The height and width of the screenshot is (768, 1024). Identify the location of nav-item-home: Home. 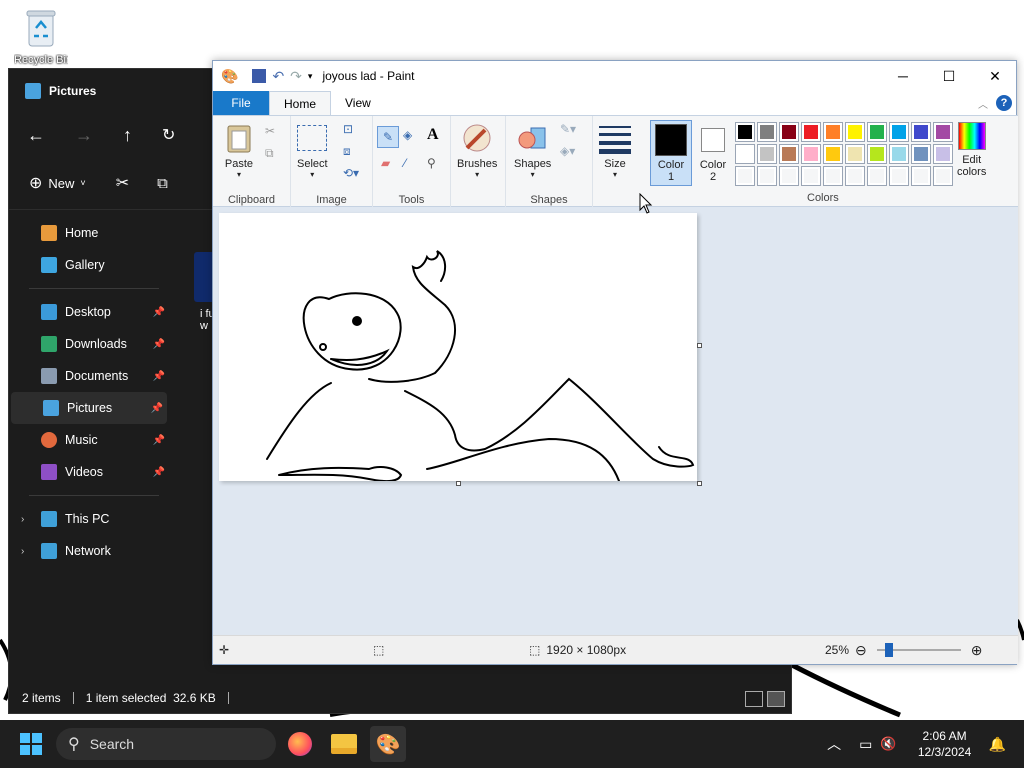
(89, 233).